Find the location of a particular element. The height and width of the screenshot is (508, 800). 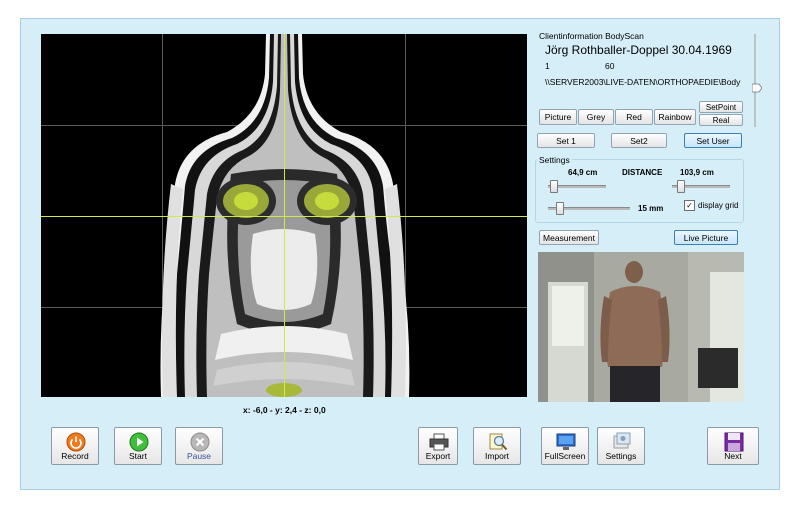

settings-label: Settings is located at coordinates (621, 456).